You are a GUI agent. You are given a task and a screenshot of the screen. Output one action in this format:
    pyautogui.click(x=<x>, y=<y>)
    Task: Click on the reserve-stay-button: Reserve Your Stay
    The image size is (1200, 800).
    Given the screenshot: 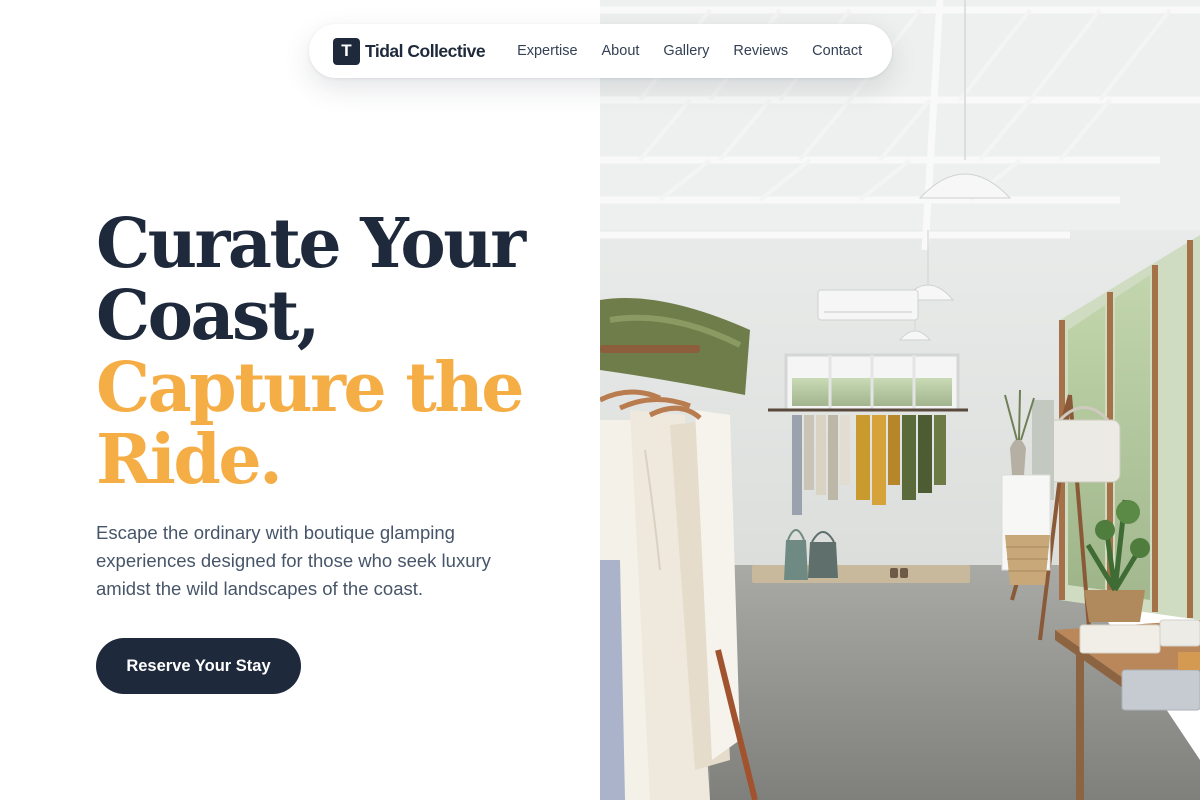 What is the action you would take?
    pyautogui.click(x=198, y=666)
    